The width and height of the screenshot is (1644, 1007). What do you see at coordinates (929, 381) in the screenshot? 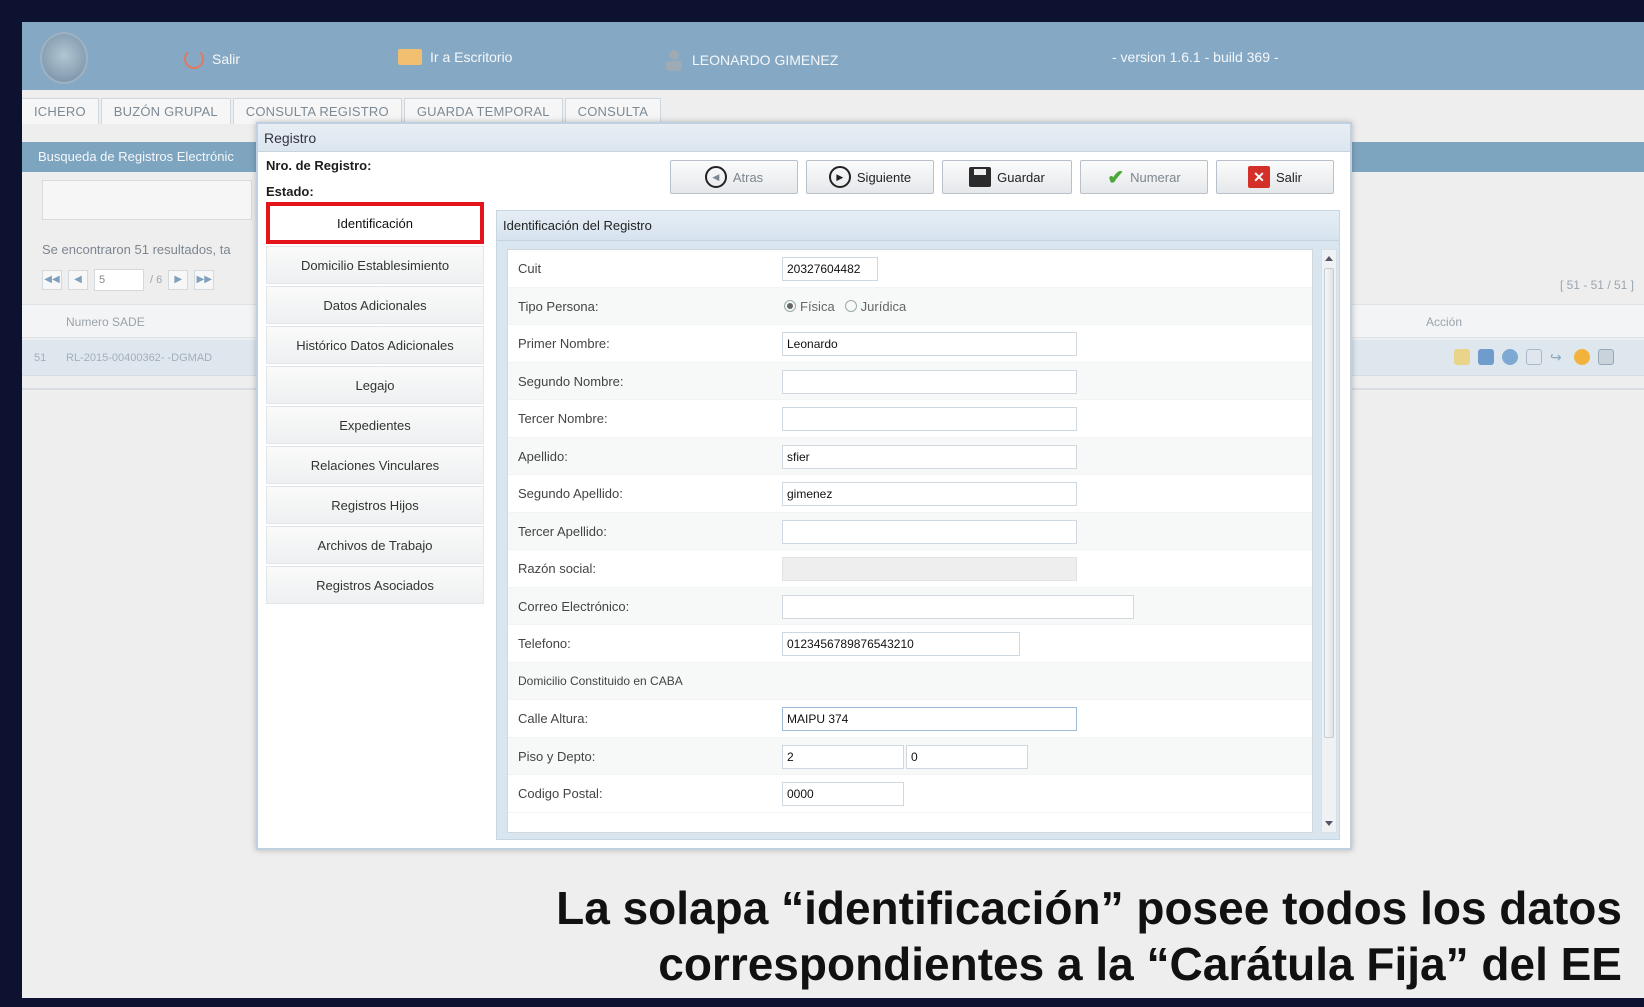
I see `segundo-nombre-field` at bounding box center [929, 381].